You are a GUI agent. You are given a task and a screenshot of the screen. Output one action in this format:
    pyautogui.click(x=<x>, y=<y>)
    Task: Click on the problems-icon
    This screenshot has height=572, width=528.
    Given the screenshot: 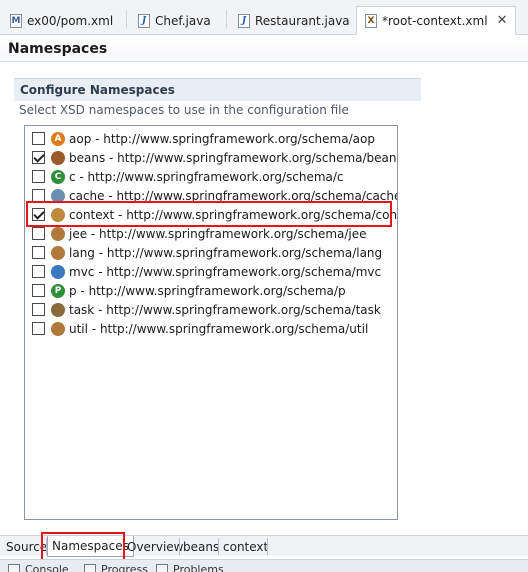 What is the action you would take?
    pyautogui.click(x=162, y=567)
    